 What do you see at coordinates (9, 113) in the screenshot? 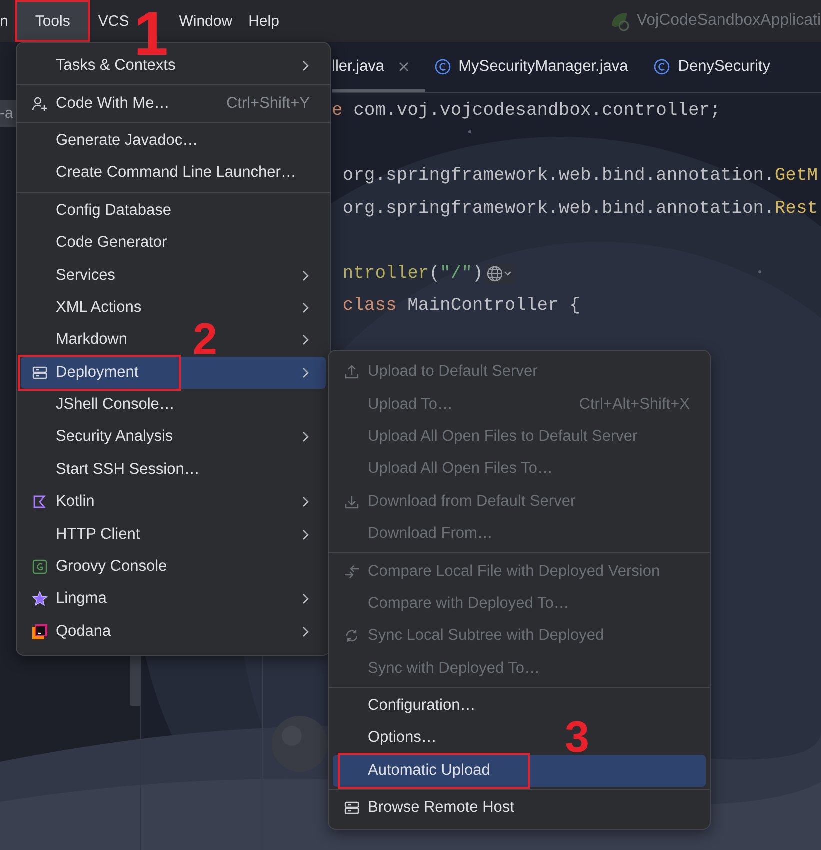
I see `panel-label: -a` at bounding box center [9, 113].